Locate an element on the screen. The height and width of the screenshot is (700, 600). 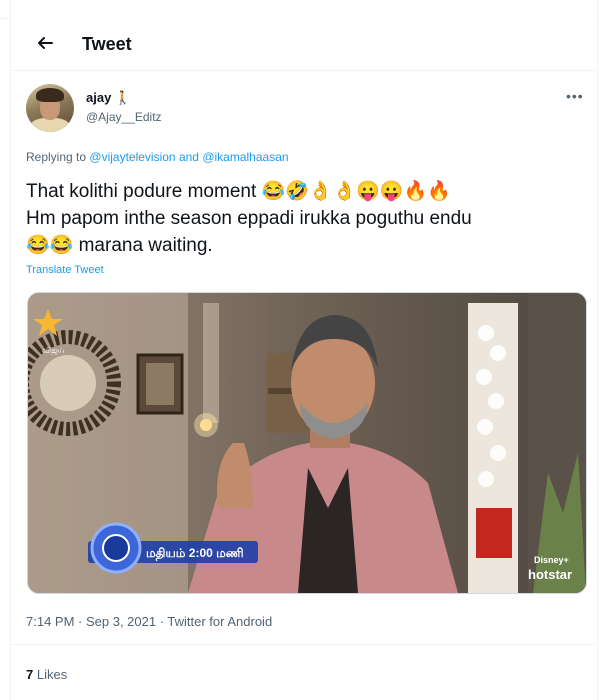
page-title: Tweet is located at coordinates (107, 44).